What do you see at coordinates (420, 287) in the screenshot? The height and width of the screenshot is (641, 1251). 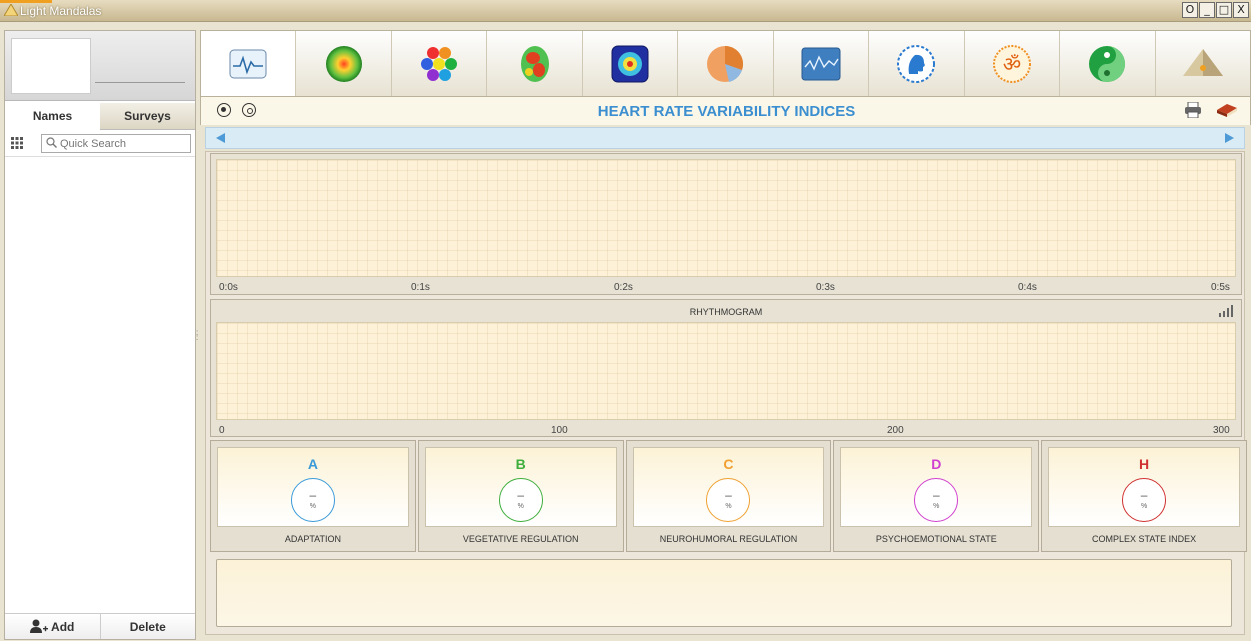 I see `x-tick-label: 0:1s` at bounding box center [420, 287].